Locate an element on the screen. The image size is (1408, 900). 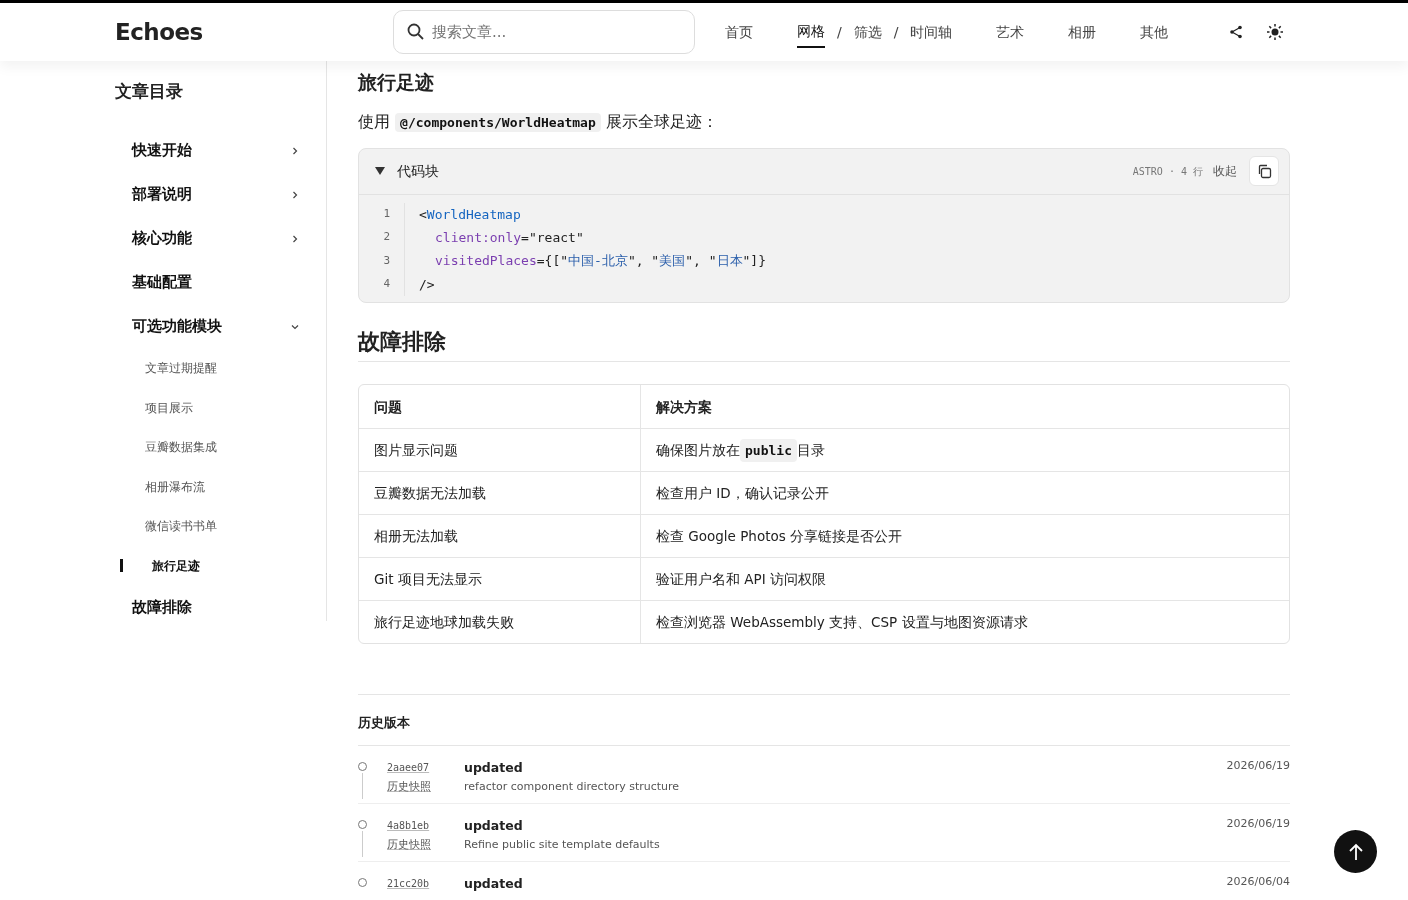
nav-link: 时间轴 is located at coordinates (931, 32).